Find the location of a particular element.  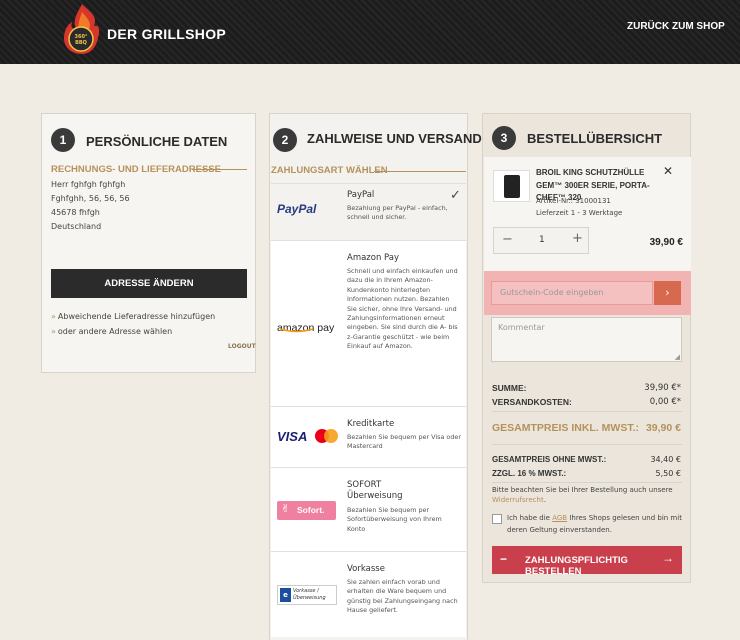

payment-name: Amazon Pay is located at coordinates (373, 258).